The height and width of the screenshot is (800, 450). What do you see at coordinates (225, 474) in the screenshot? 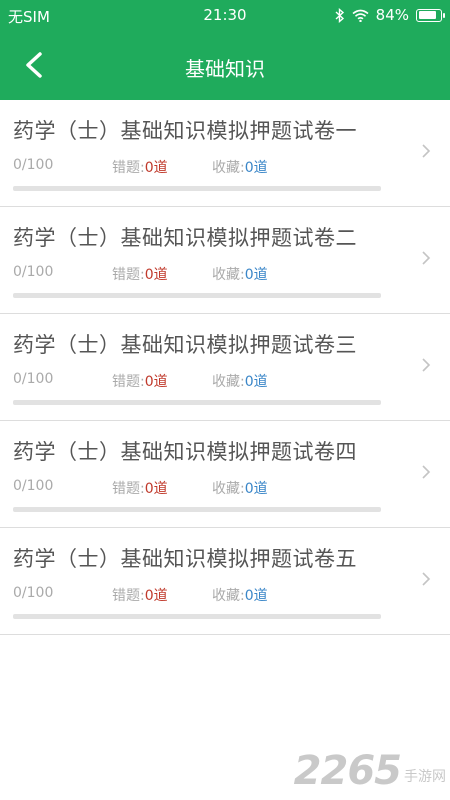
I see `exam-list-item: 药学（士）基础知识模拟押题试卷四 0/100 错题:0道 收藏:0道` at bounding box center [225, 474].